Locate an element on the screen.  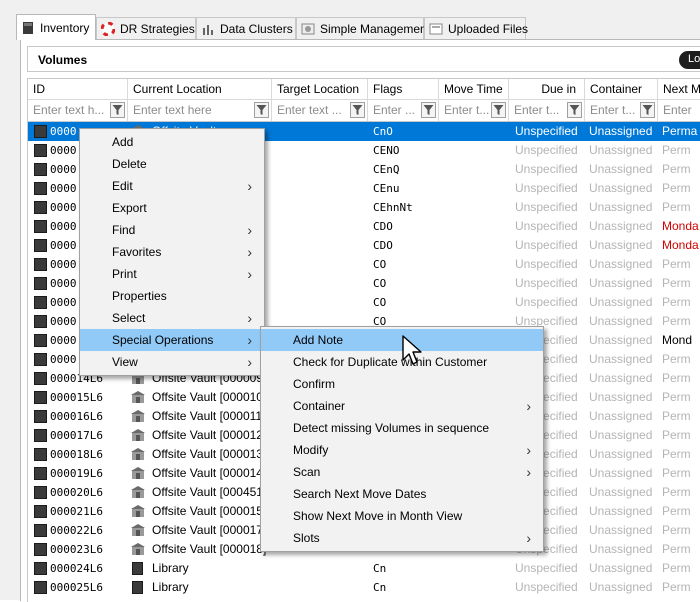
column-header-7: Next M Enter is located at coordinates (679, 100).